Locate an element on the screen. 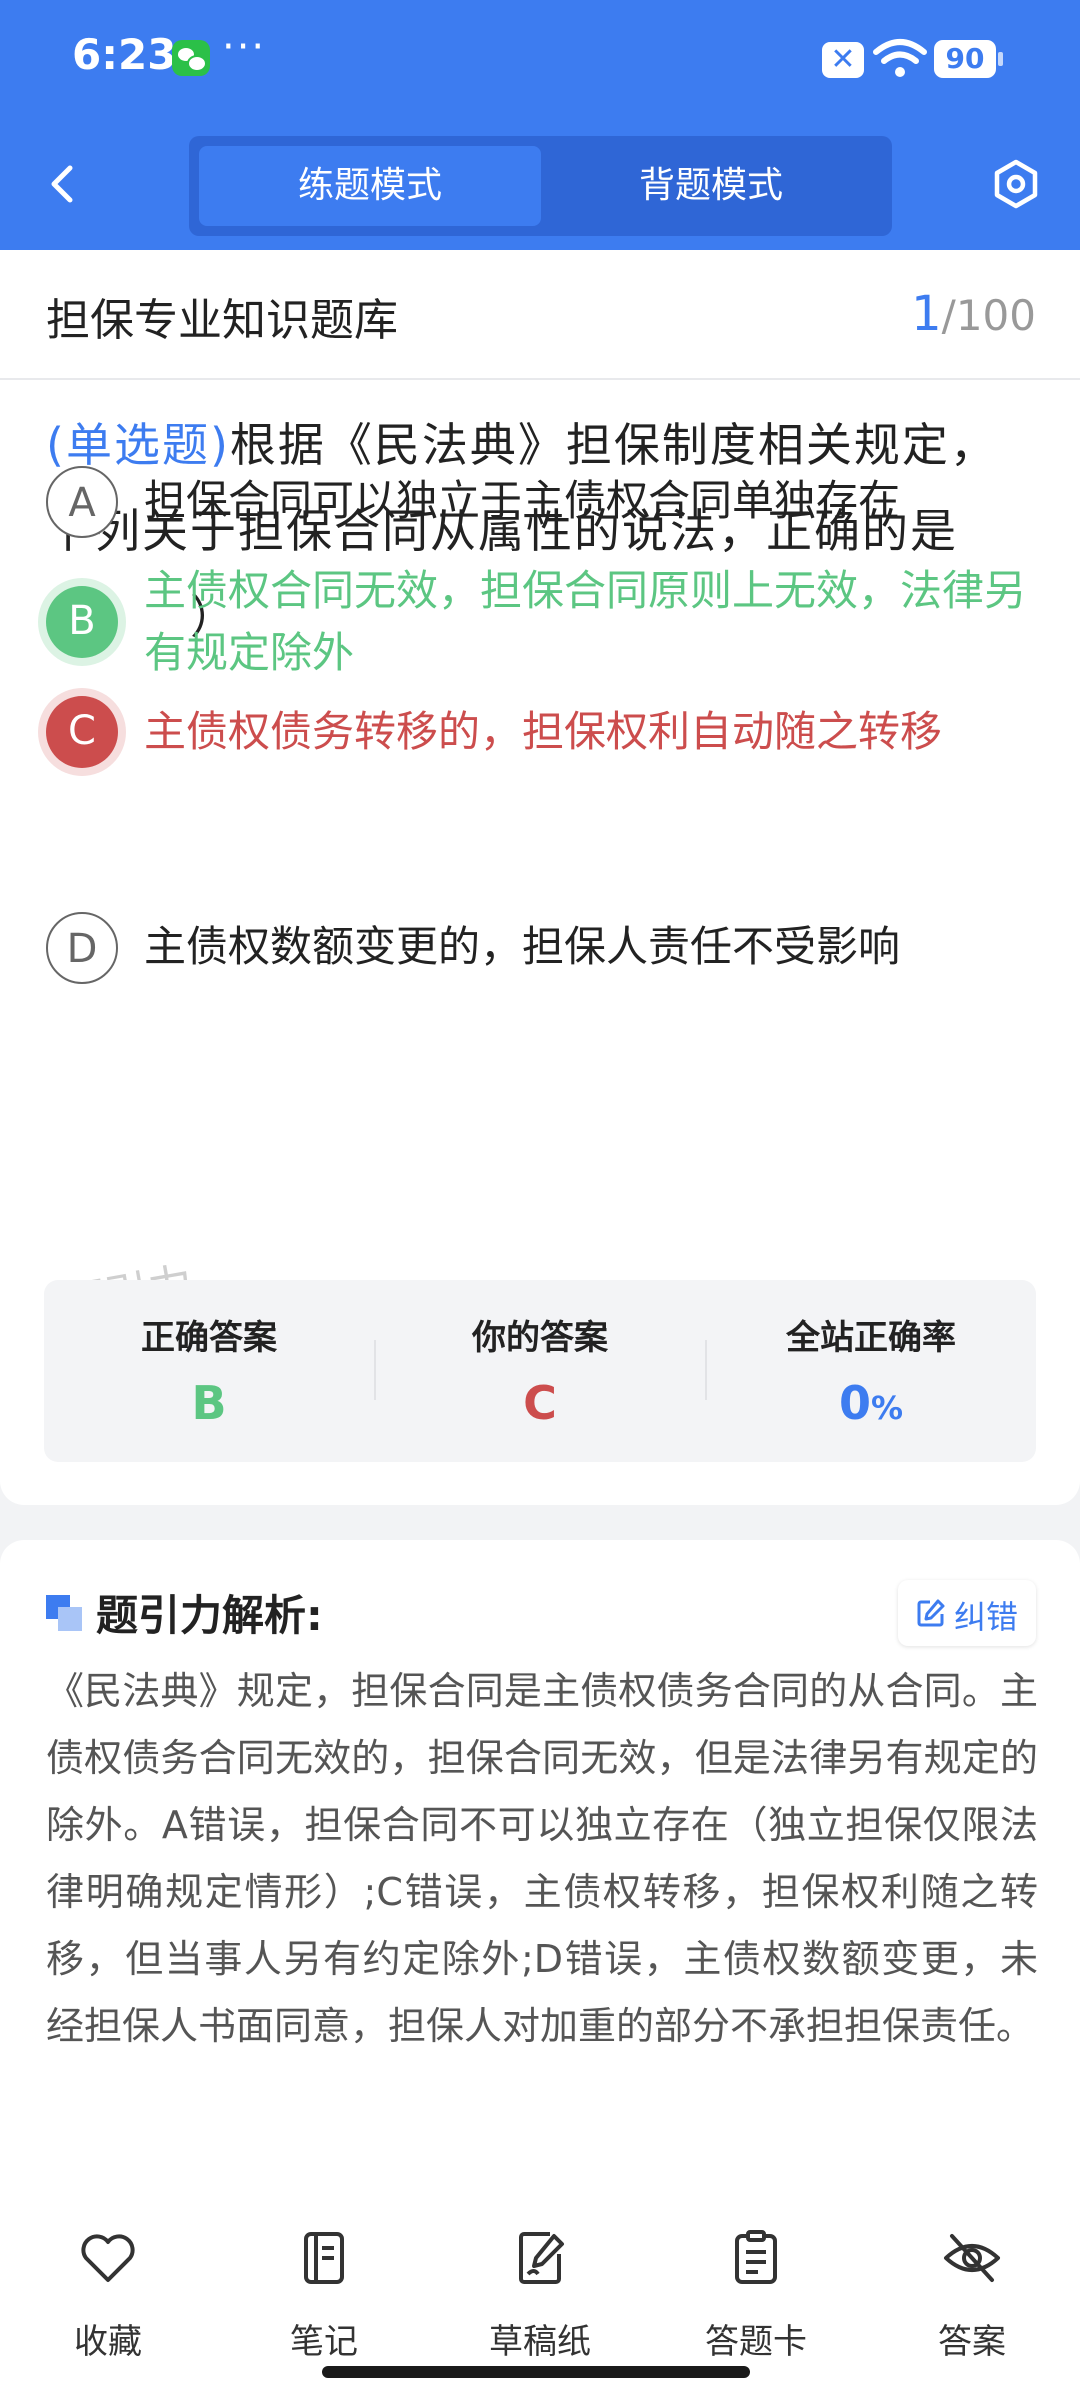 The width and height of the screenshot is (1080, 2400). answer-stats: 正确答案 B 你的答案 C 全站正确率 0% is located at coordinates (540, 1371).